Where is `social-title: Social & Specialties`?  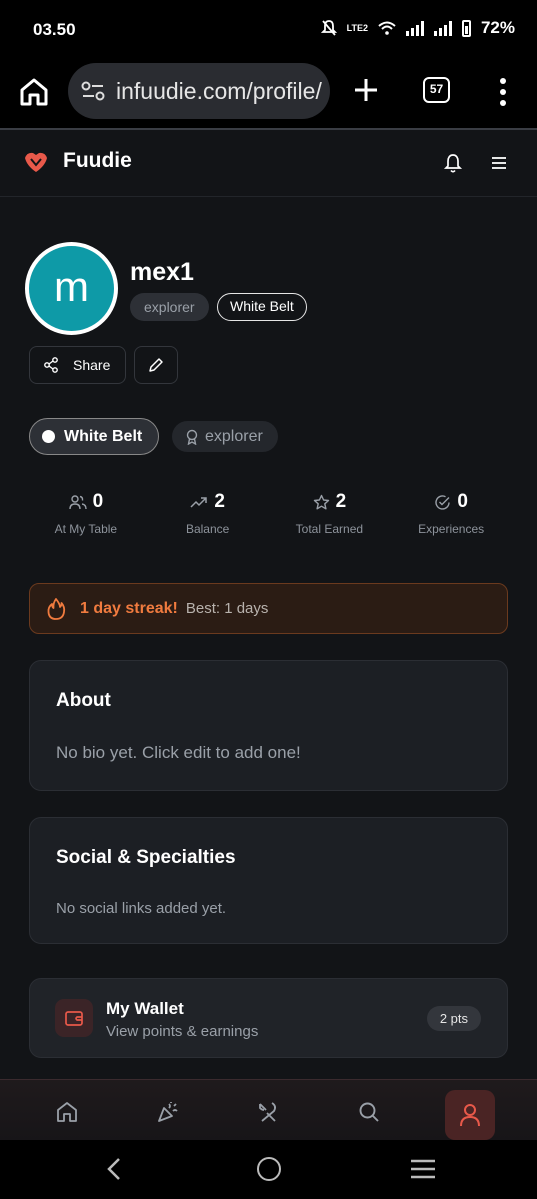
social-title: Social & Specialties is located at coordinates (146, 857).